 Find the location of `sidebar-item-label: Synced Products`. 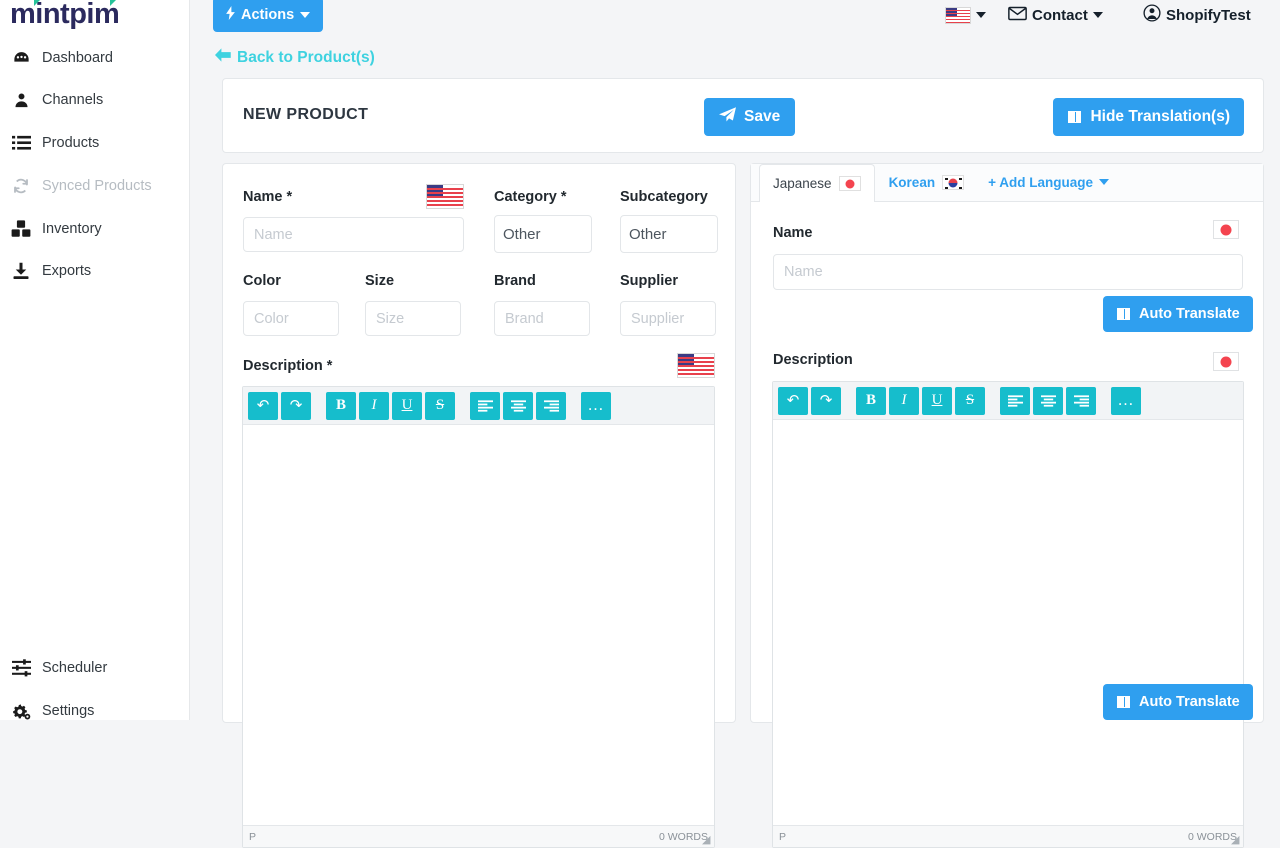

sidebar-item-label: Synced Products is located at coordinates (97, 186).